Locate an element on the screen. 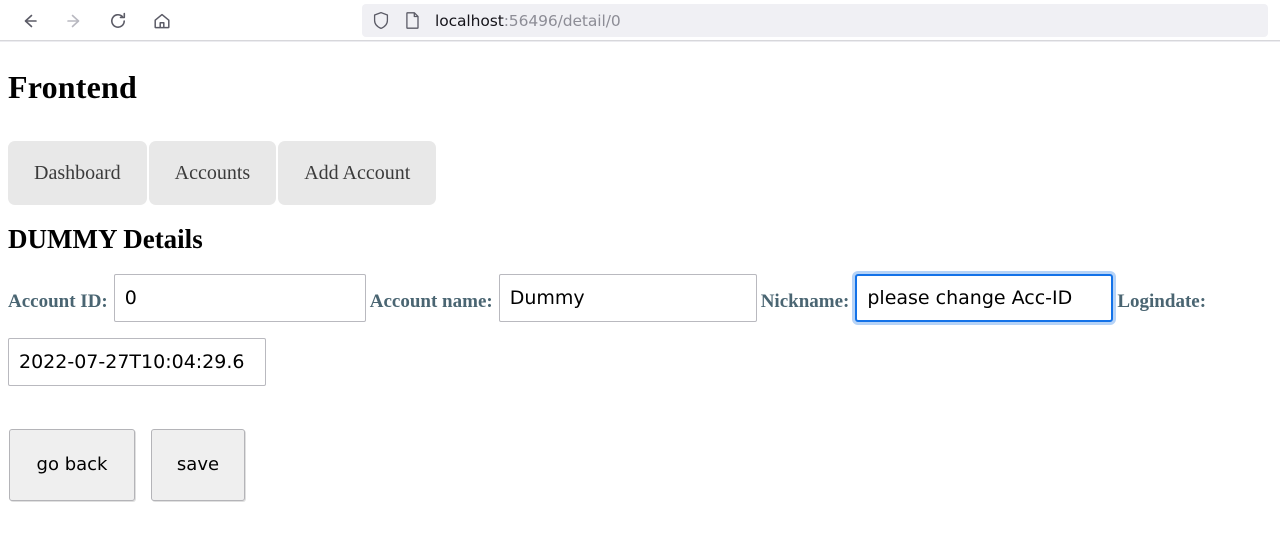 This screenshot has height=534, width=1280. arrow-right-icon is located at coordinates (74, 21).